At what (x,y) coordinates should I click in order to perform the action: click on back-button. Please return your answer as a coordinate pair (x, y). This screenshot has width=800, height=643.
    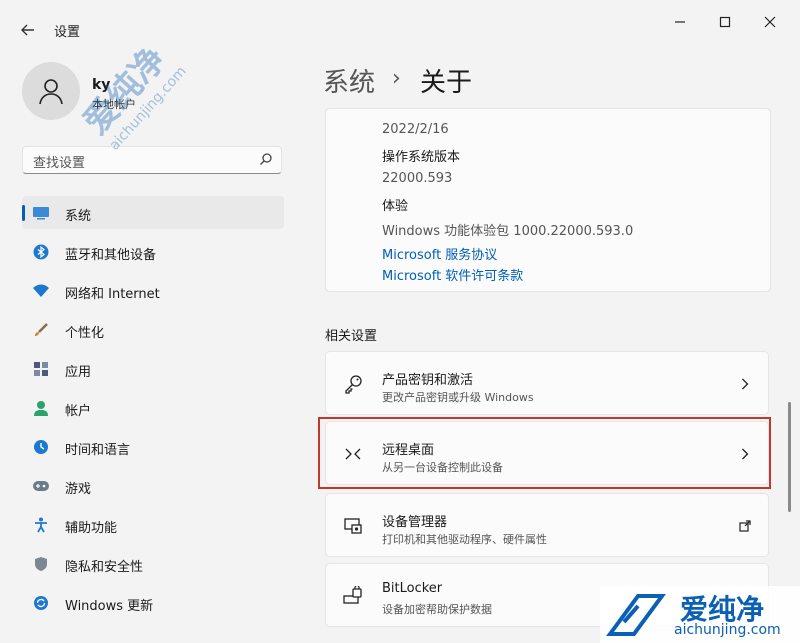
    Looking at the image, I should click on (28, 30).